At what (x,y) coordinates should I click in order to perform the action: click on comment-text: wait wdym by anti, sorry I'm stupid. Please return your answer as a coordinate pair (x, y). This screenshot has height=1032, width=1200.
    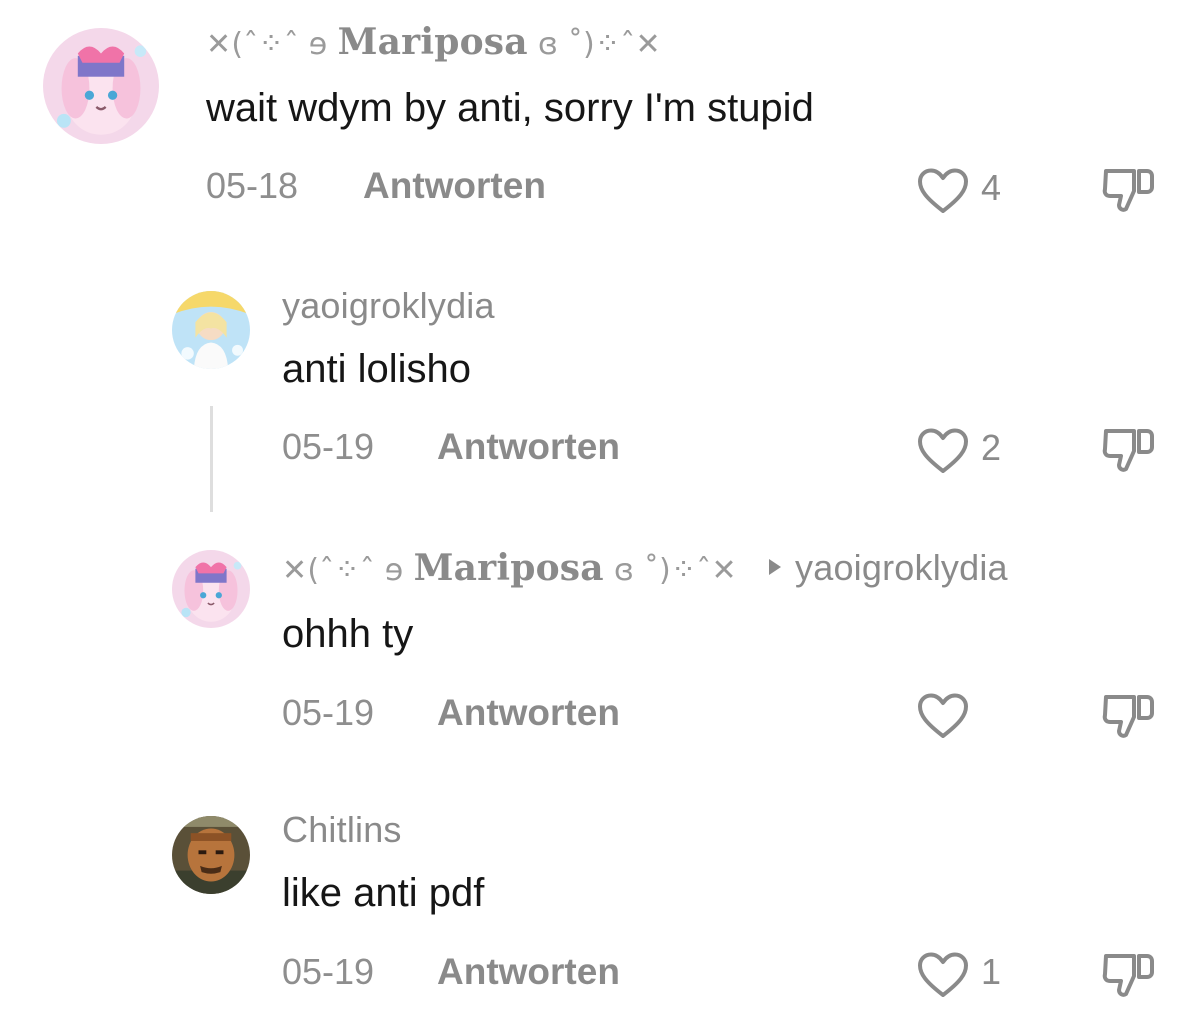
    Looking at the image, I should click on (510, 108).